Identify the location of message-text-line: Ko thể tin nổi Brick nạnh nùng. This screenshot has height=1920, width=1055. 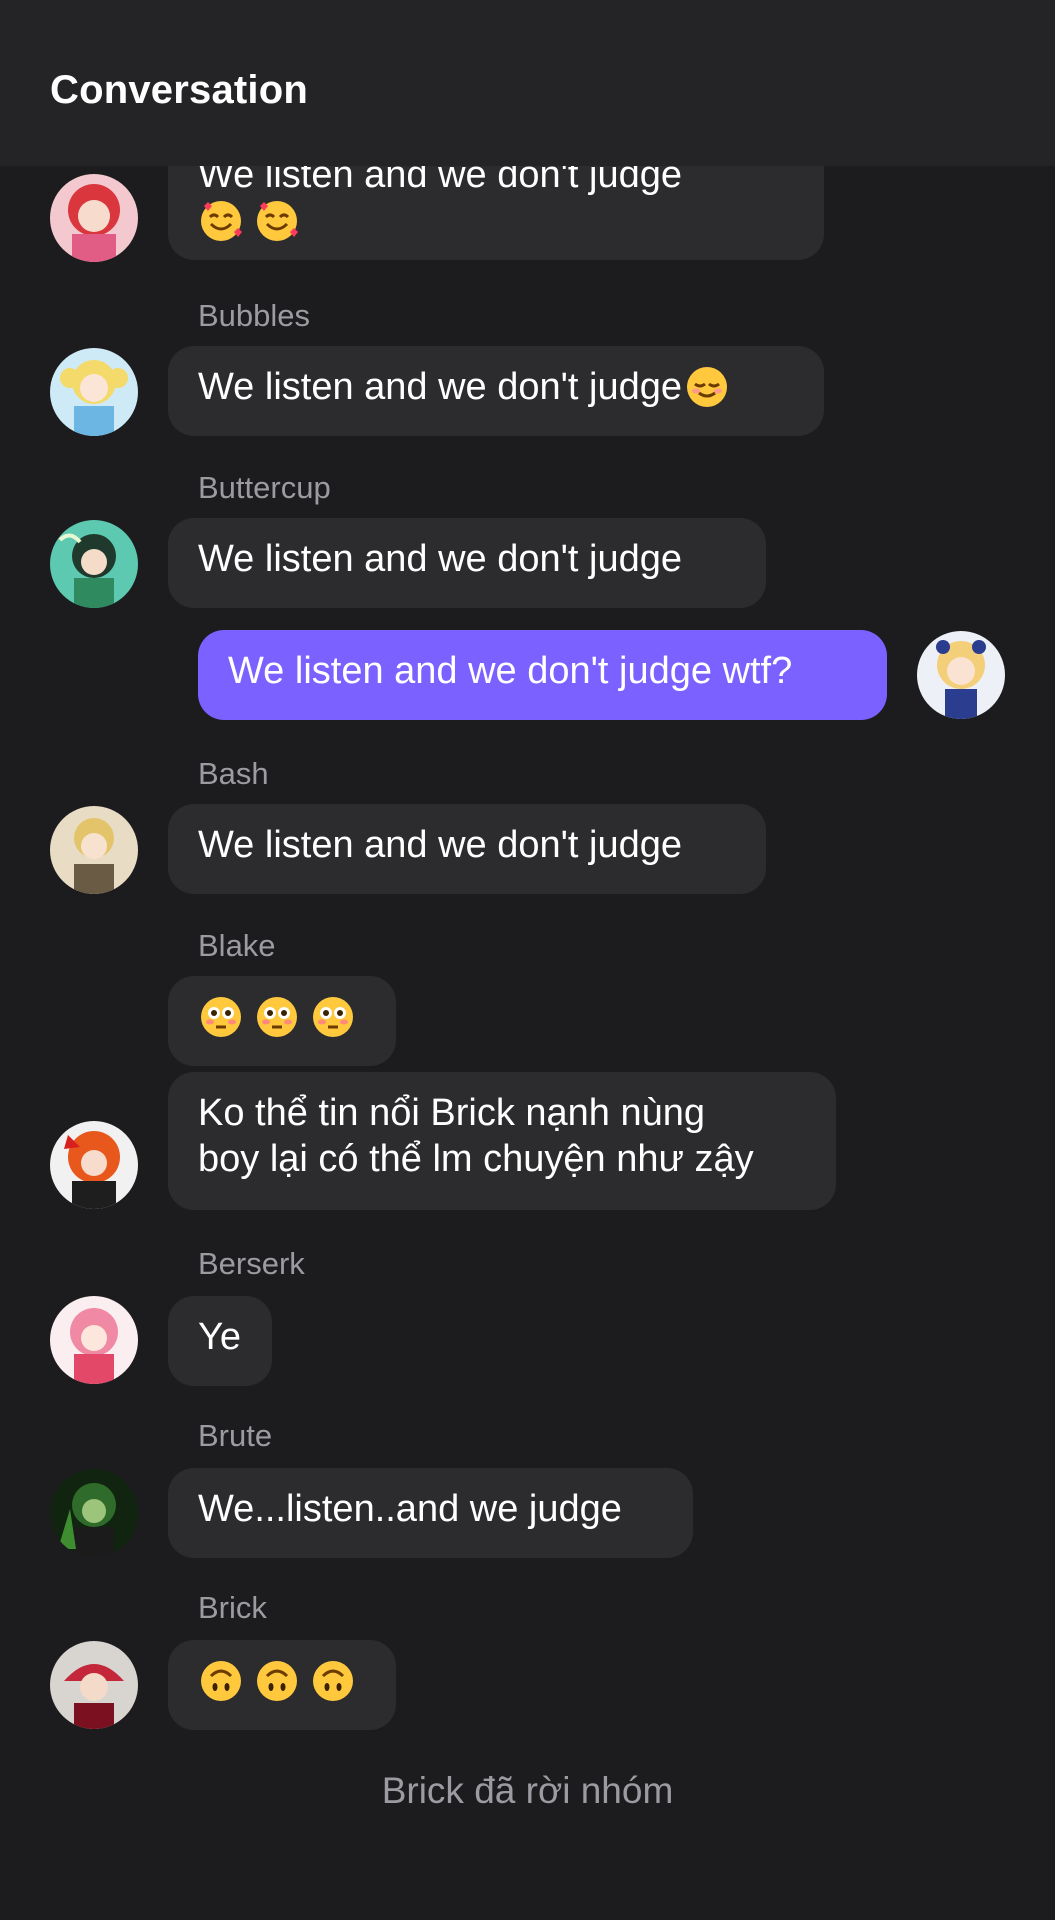
(452, 1113).